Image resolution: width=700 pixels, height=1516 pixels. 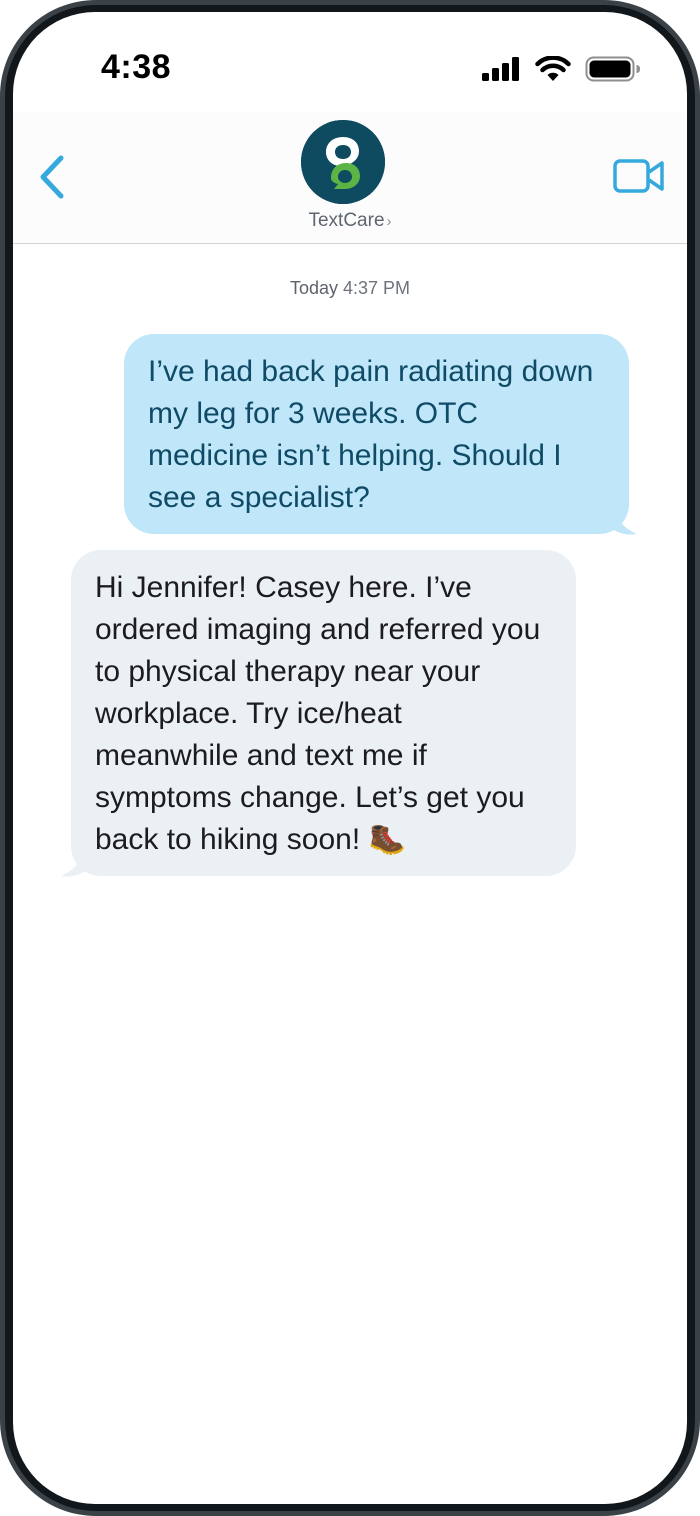 What do you see at coordinates (623, 520) in the screenshot?
I see `outgoing-bubble-tail` at bounding box center [623, 520].